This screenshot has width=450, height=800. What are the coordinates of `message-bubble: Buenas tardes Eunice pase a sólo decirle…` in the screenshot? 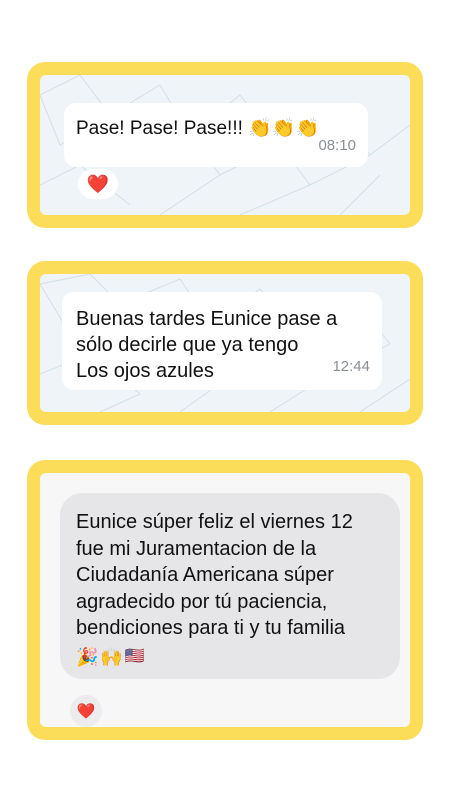 It's located at (222, 341).